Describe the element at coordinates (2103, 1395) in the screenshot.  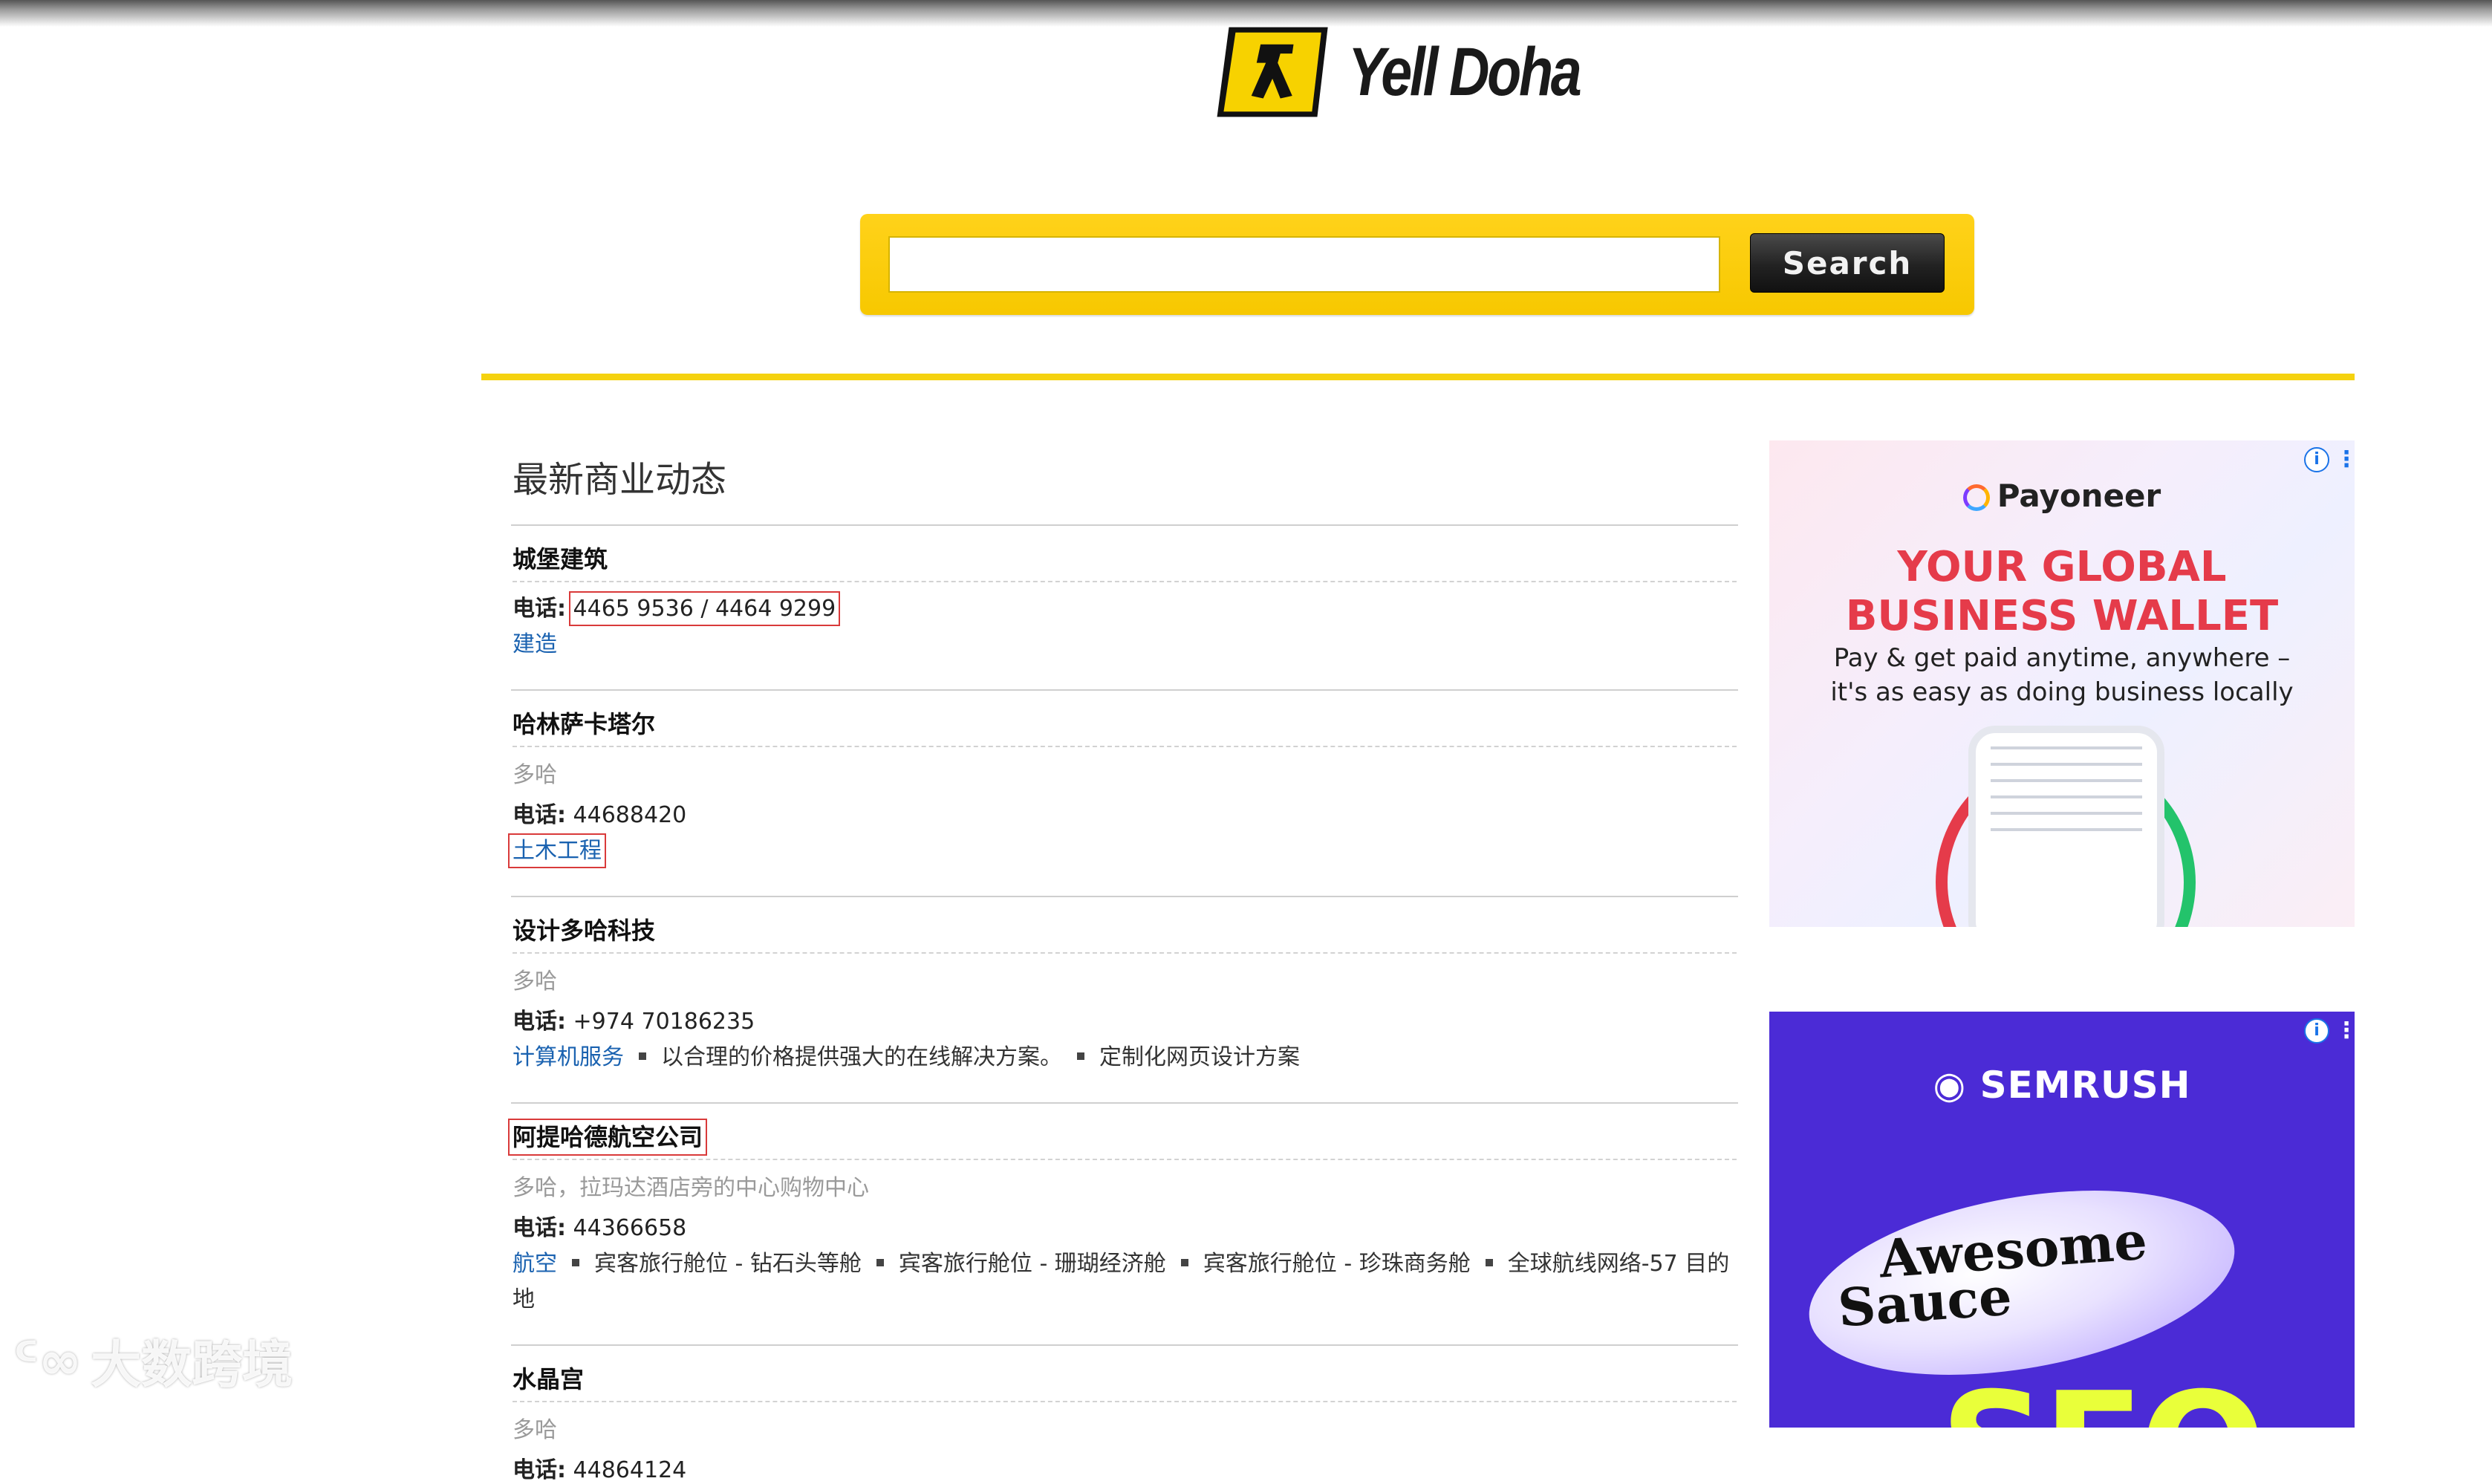
I see `ad-big-text: SEO` at that location.